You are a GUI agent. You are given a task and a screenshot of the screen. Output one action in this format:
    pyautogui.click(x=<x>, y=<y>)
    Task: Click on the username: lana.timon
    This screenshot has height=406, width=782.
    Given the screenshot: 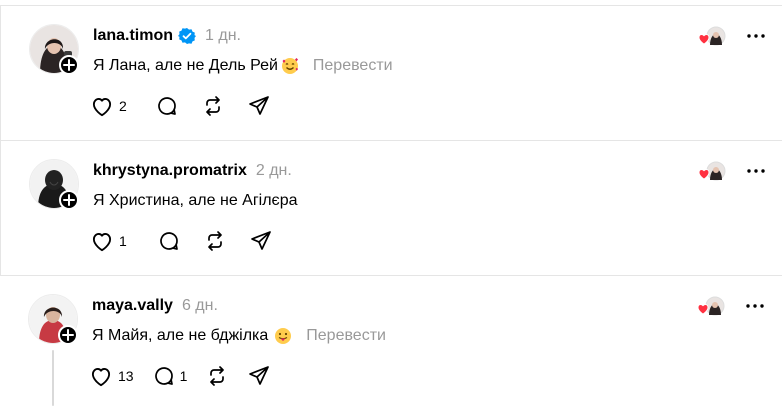 What is the action you would take?
    pyautogui.click(x=133, y=36)
    